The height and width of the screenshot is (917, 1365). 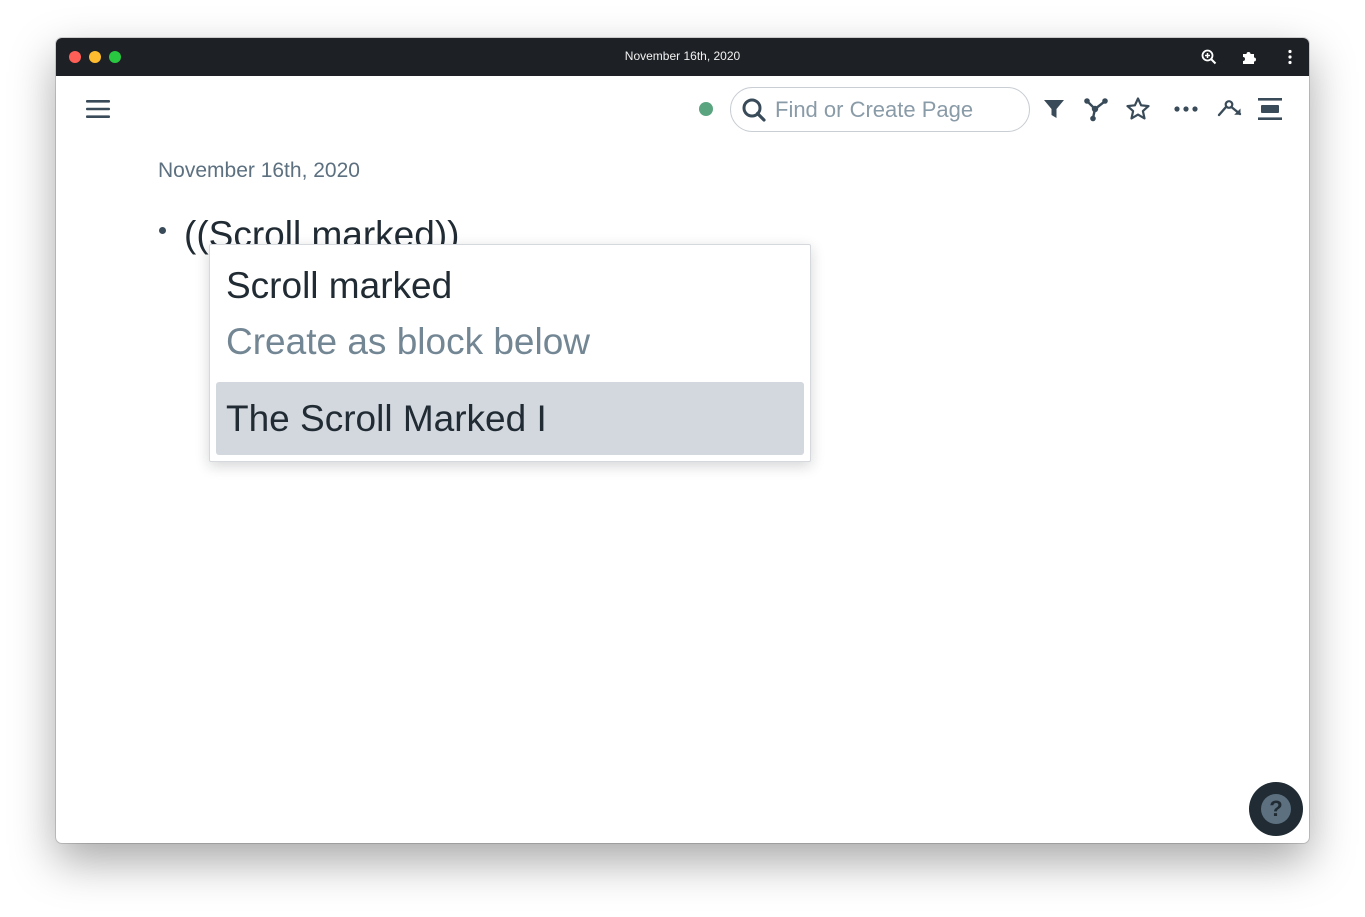 What do you see at coordinates (510, 286) in the screenshot?
I see `autocomplete-item-query: Scroll marked` at bounding box center [510, 286].